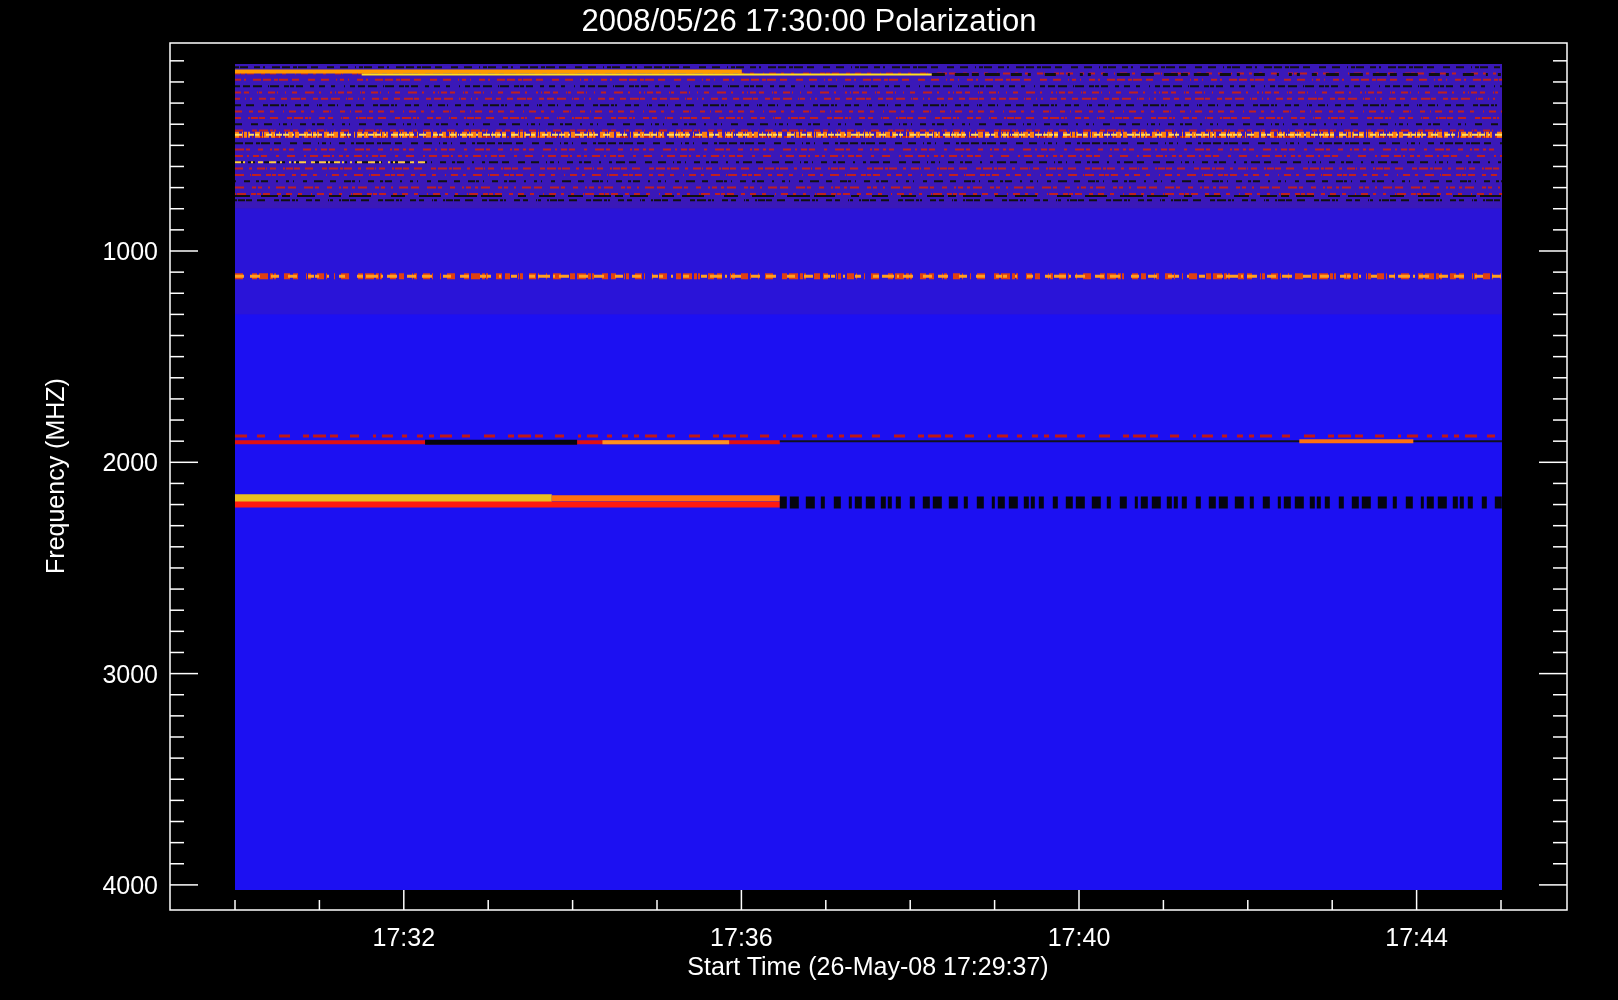 The height and width of the screenshot is (1000, 1618). I want to click on y-tick-label: 3000, so click(130, 673).